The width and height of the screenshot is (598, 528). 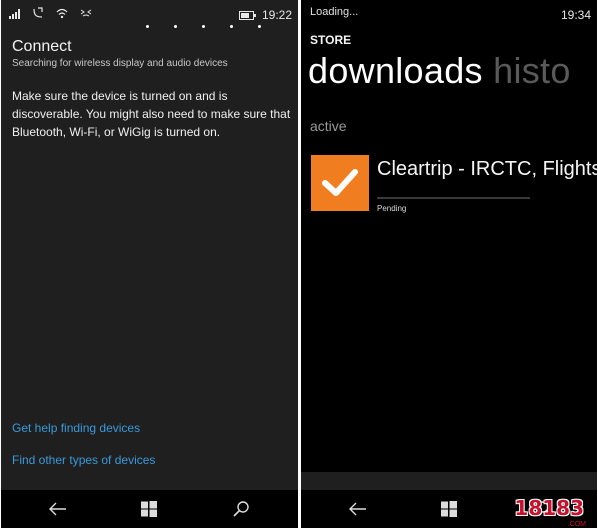 I want to click on app-bar, so click(x=449, y=481).